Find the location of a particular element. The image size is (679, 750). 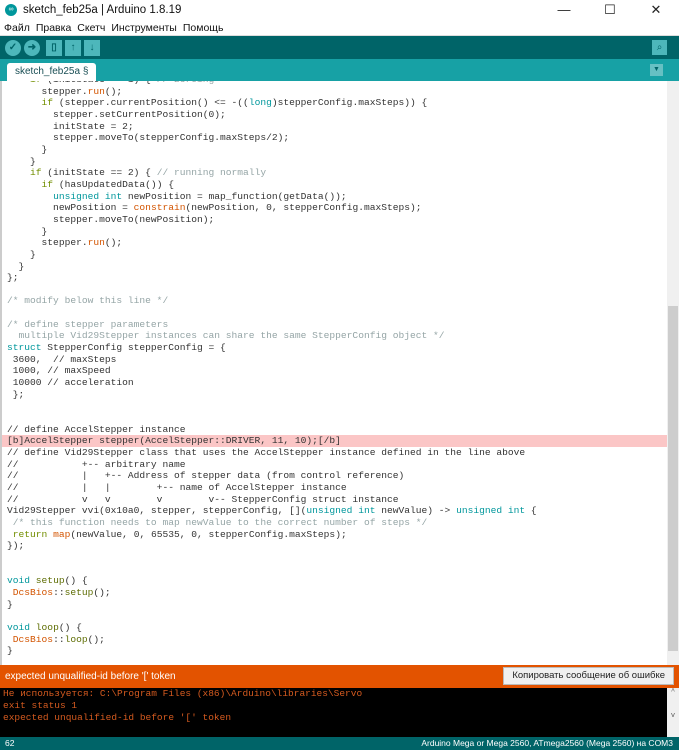

tab-sketch: sketch_feb25a § is located at coordinates (52, 72).